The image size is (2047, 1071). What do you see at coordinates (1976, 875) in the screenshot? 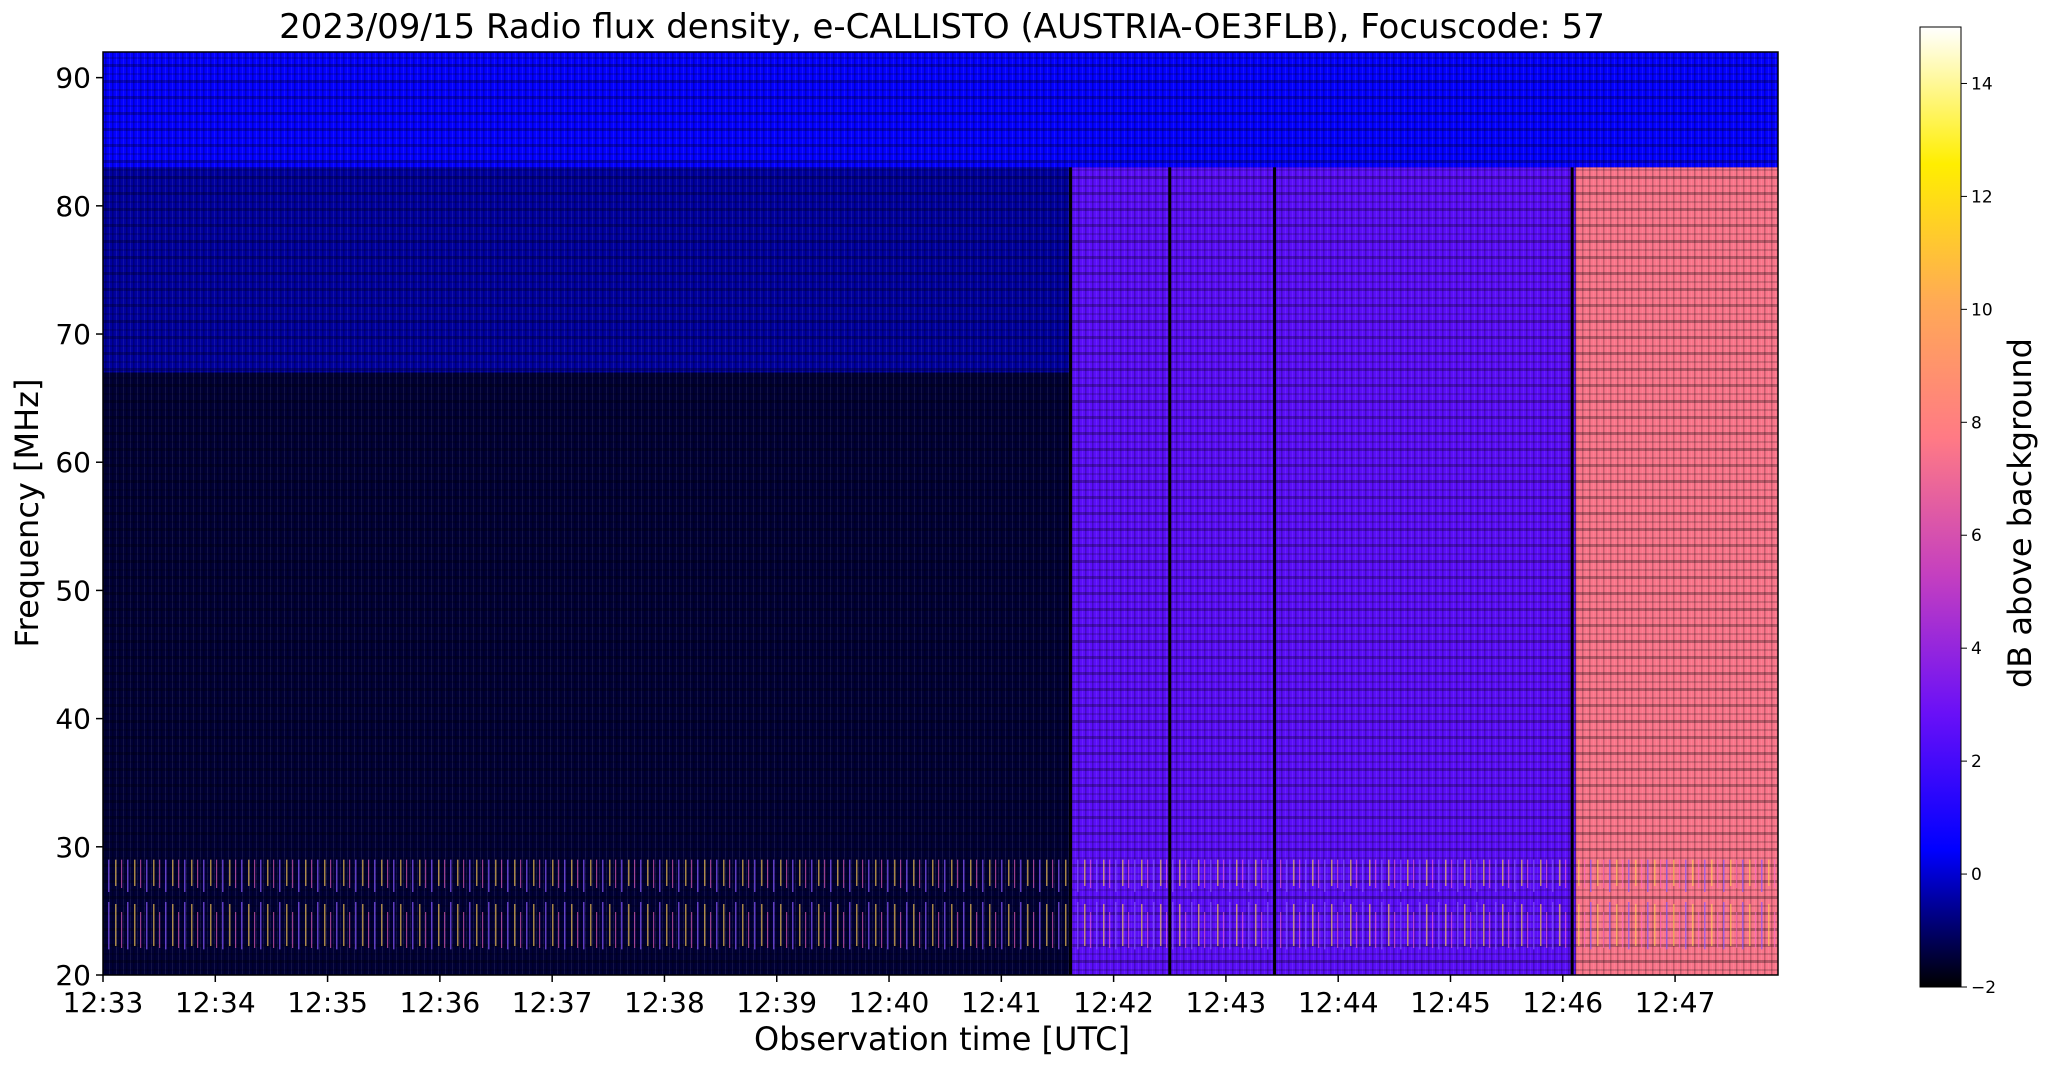
I see `colorbar-tick-label: 0` at bounding box center [1976, 875].